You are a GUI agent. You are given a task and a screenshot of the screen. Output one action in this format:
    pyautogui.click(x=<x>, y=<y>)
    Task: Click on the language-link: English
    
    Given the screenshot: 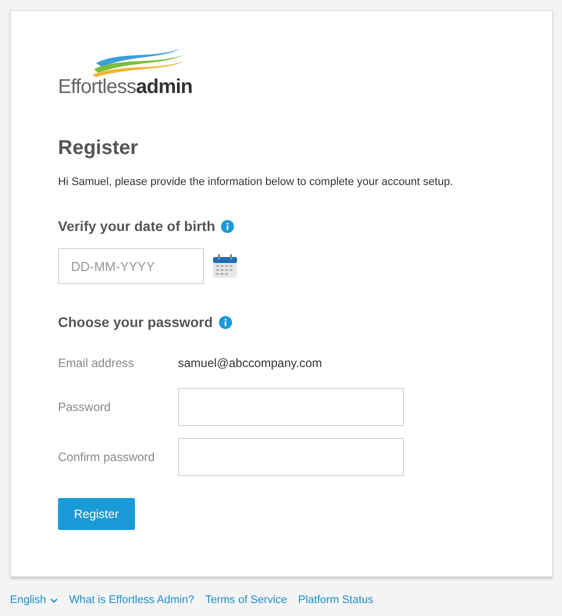 What is the action you would take?
    pyautogui.click(x=34, y=600)
    